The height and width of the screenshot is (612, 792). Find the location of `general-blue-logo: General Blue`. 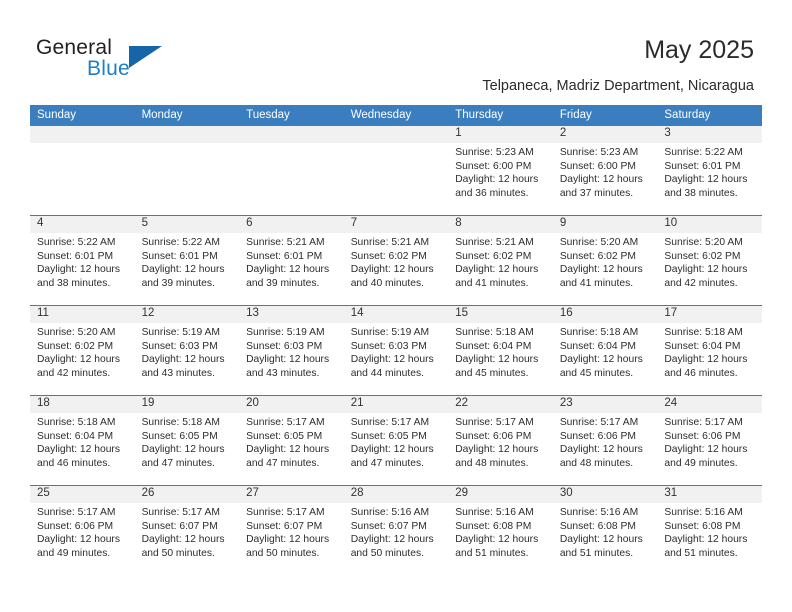

general-blue-logo: General Blue is located at coordinates (136, 61).